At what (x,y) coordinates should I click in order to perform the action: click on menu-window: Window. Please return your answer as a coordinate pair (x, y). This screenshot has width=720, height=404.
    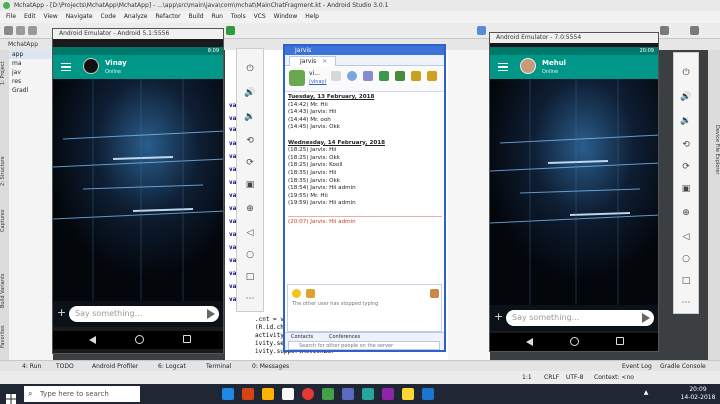
    Looking at the image, I should click on (286, 16).